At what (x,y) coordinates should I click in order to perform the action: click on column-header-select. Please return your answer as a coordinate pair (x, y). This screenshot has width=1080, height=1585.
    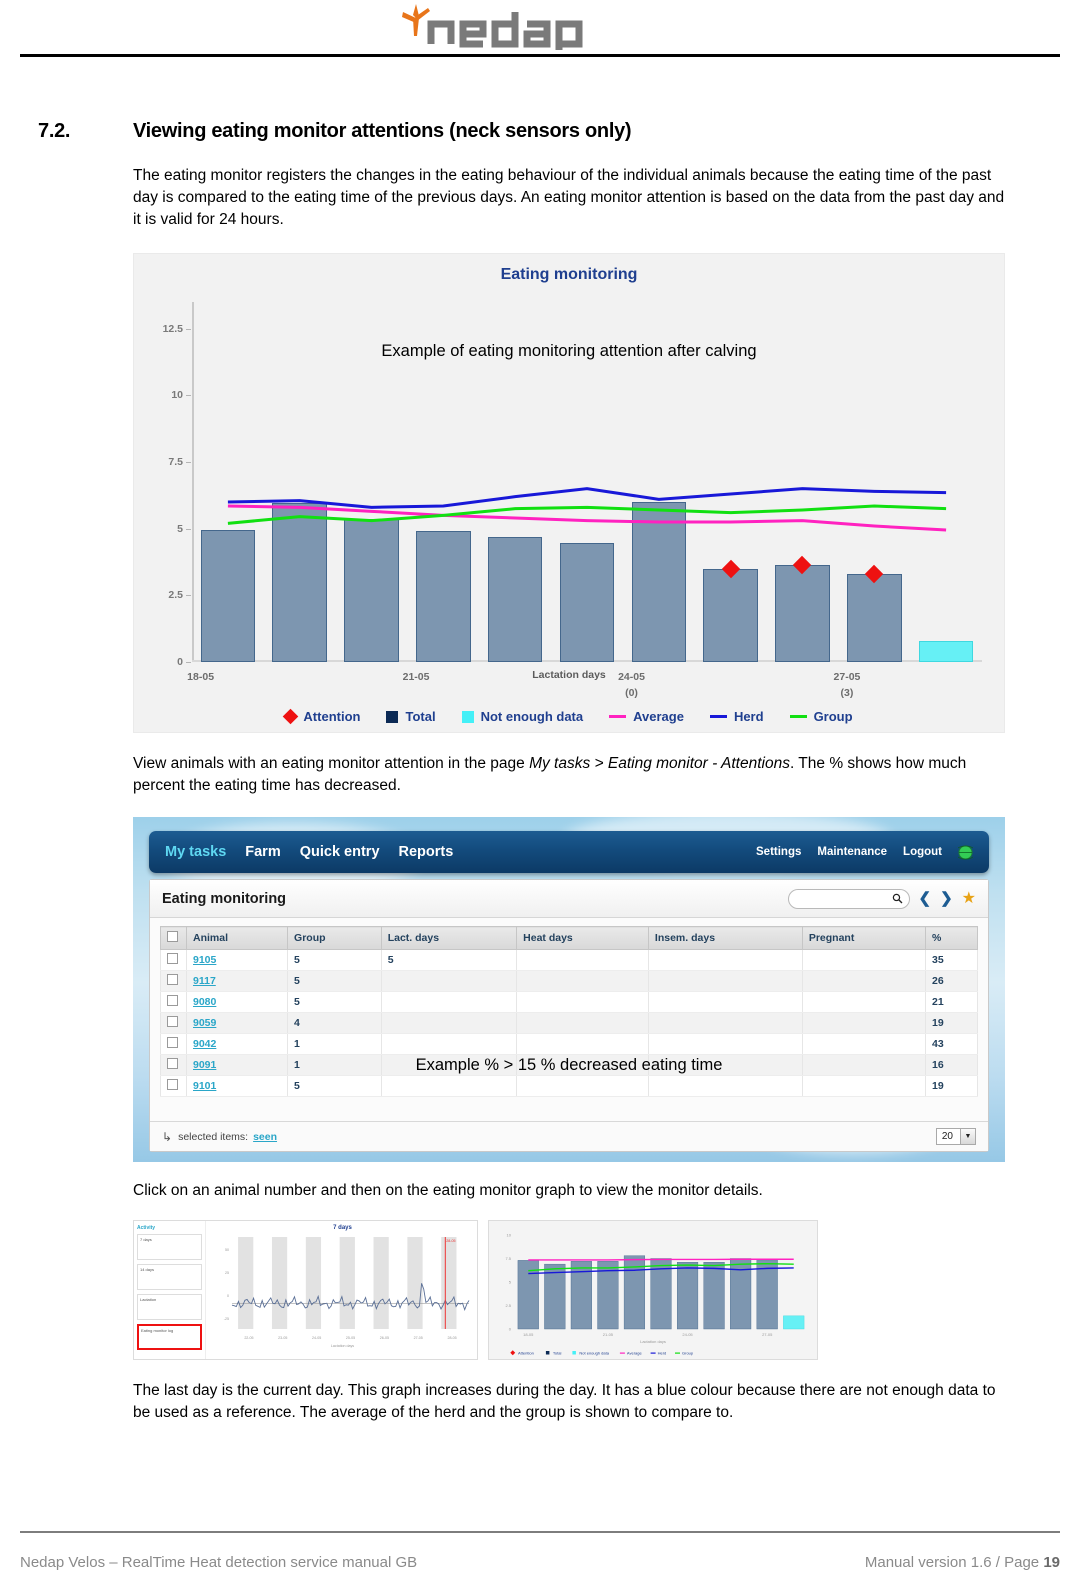
    Looking at the image, I should click on (173, 938).